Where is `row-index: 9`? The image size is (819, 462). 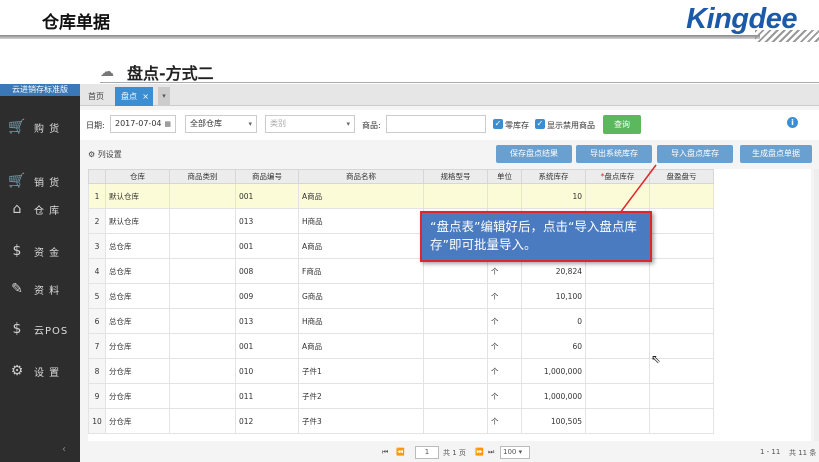
row-index: 9 is located at coordinates (97, 396).